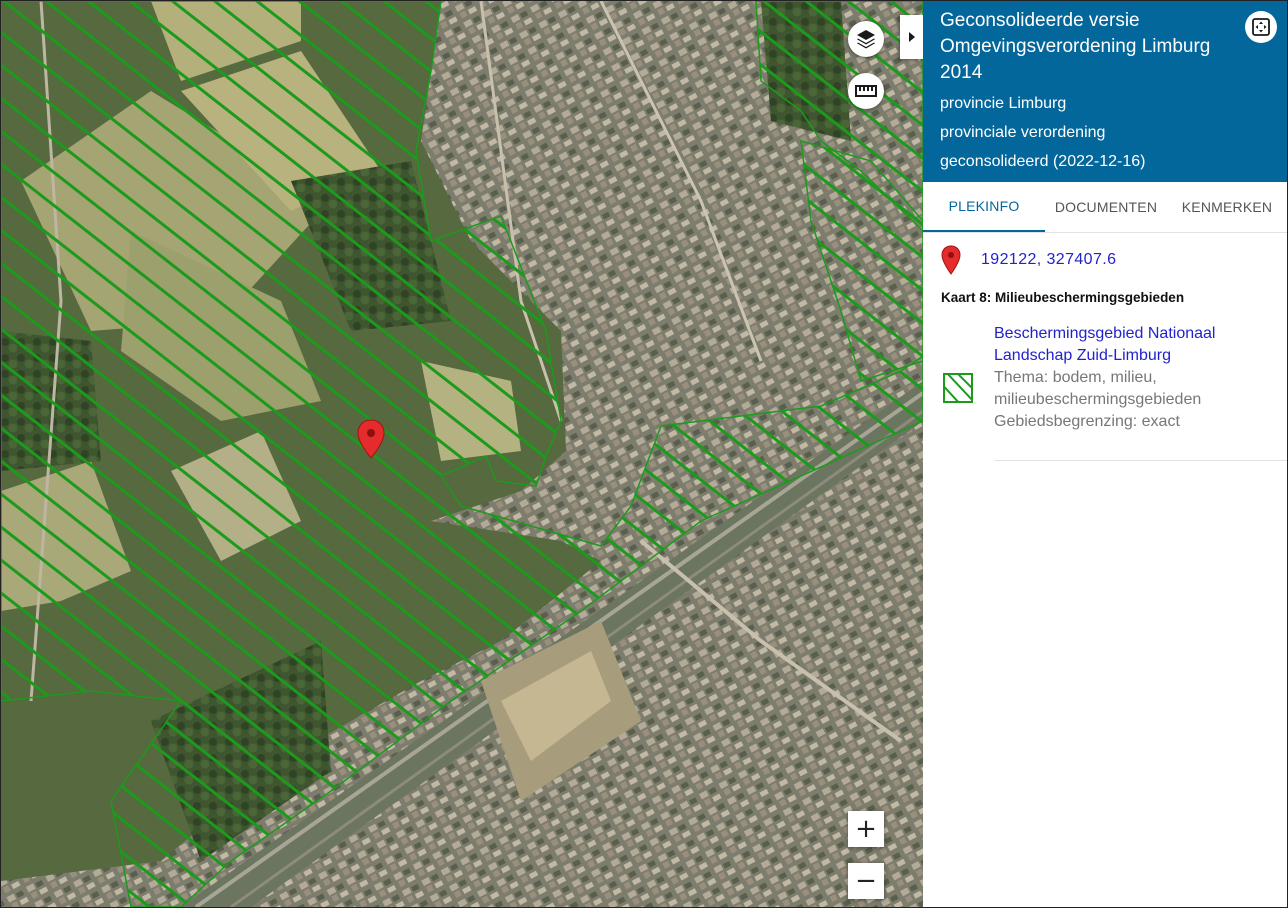 The width and height of the screenshot is (1288, 908). I want to click on title-line-1: Geconsolideerde versie, so click(1040, 20).